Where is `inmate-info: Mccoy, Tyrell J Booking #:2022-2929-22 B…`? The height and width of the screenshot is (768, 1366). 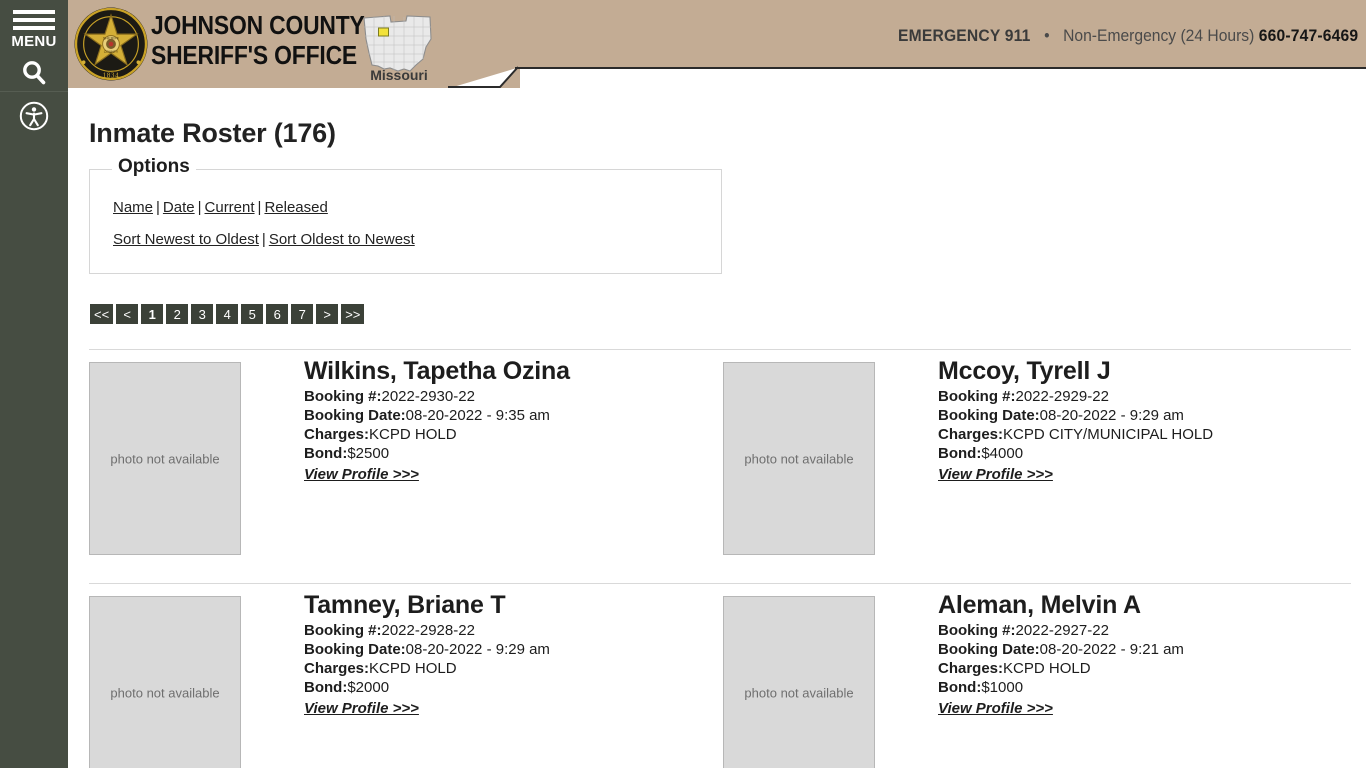
inmate-info: Mccoy, Tyrell J Booking #:2022-2929-22 B… is located at coordinates (1152, 420).